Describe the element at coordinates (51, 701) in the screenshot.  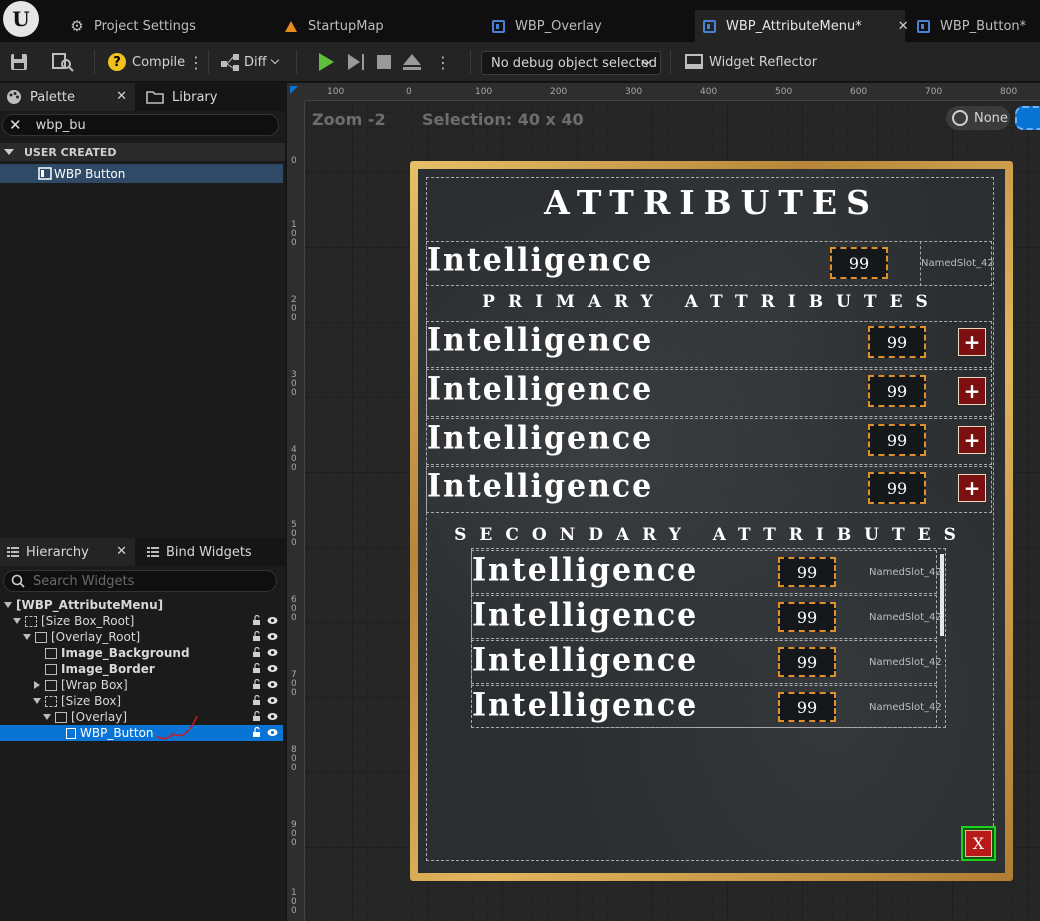
I see `size-box-icon` at that location.